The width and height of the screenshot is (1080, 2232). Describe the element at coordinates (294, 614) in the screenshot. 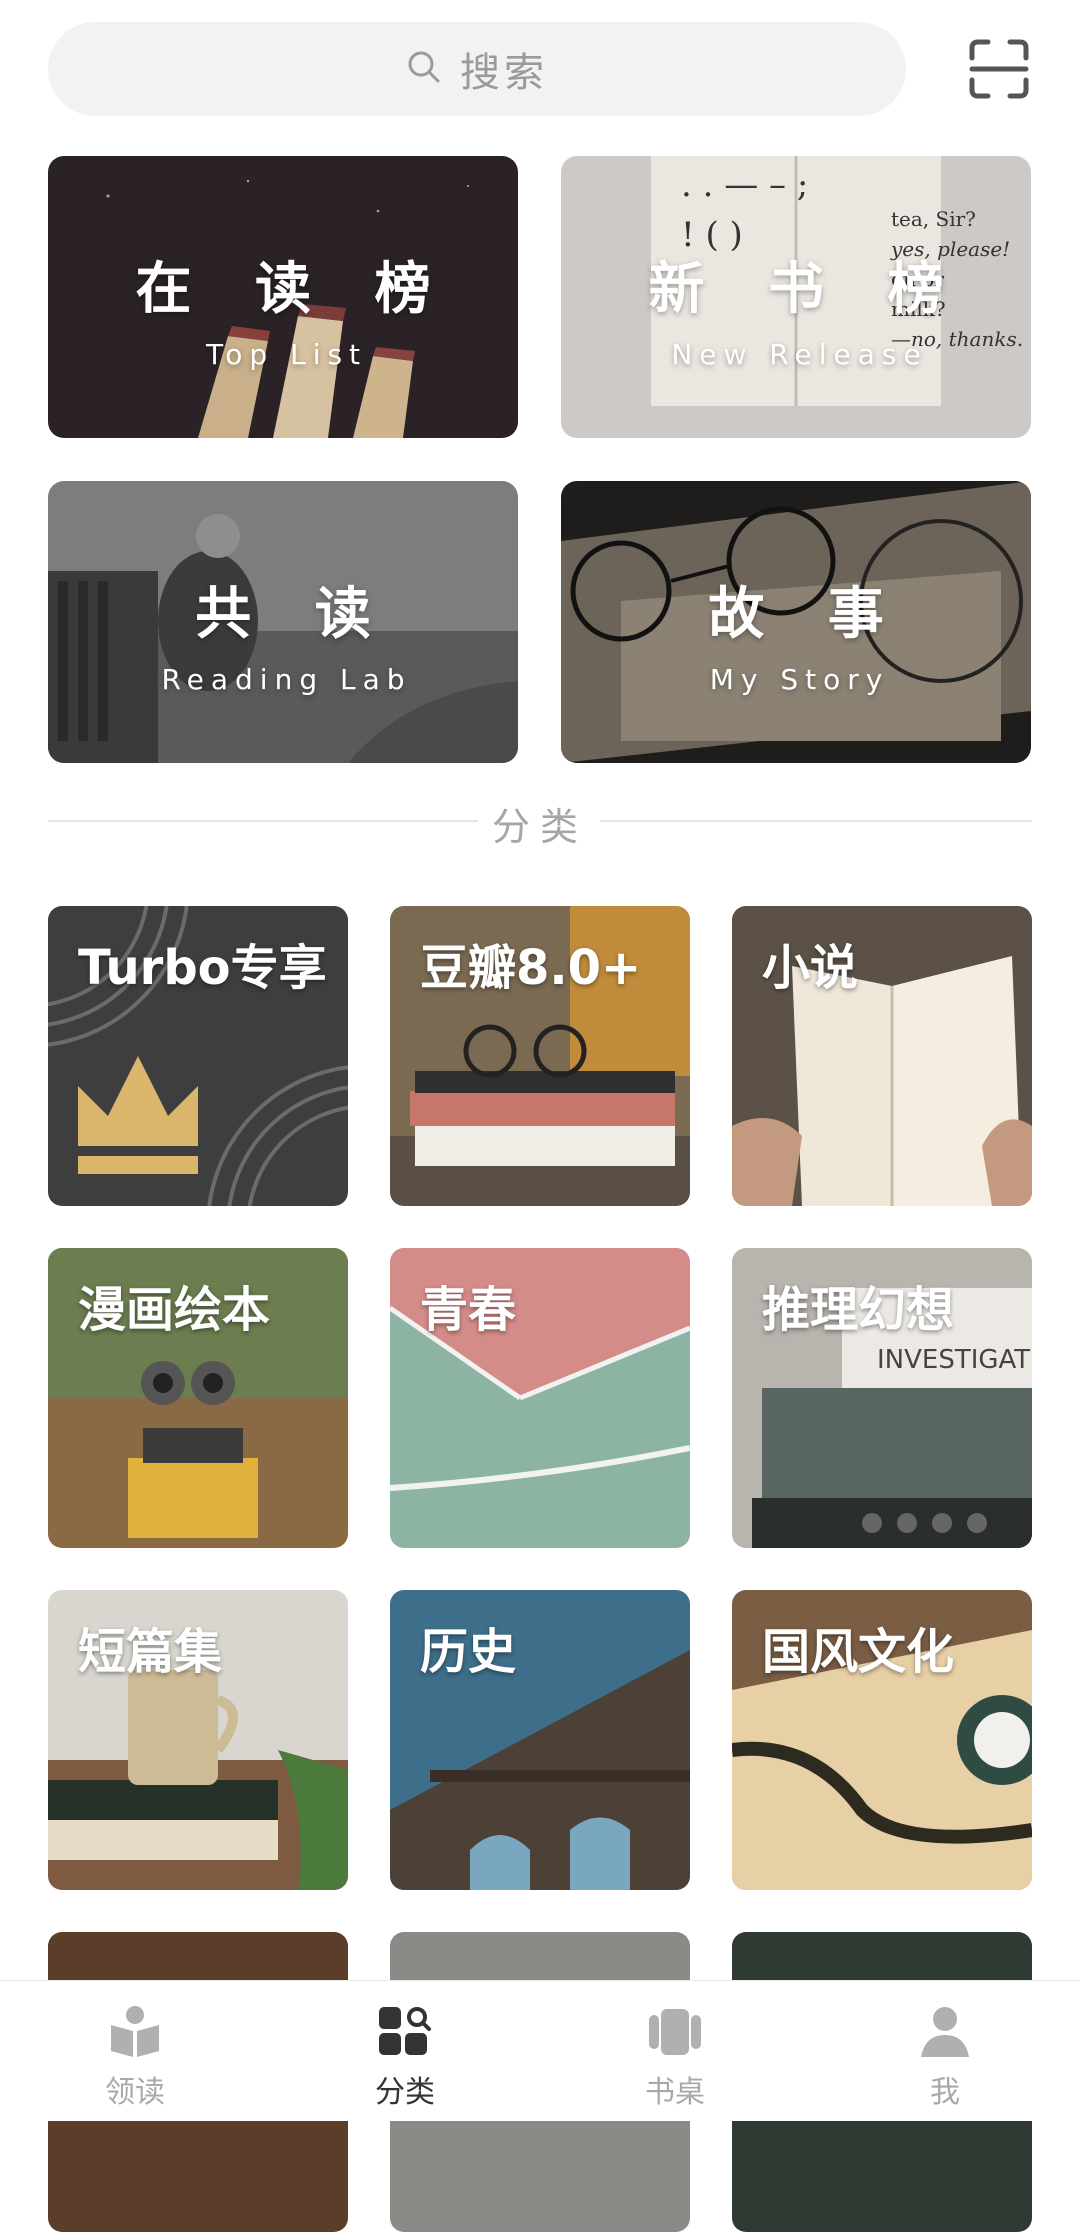

I see `banner-title: 共 读` at that location.